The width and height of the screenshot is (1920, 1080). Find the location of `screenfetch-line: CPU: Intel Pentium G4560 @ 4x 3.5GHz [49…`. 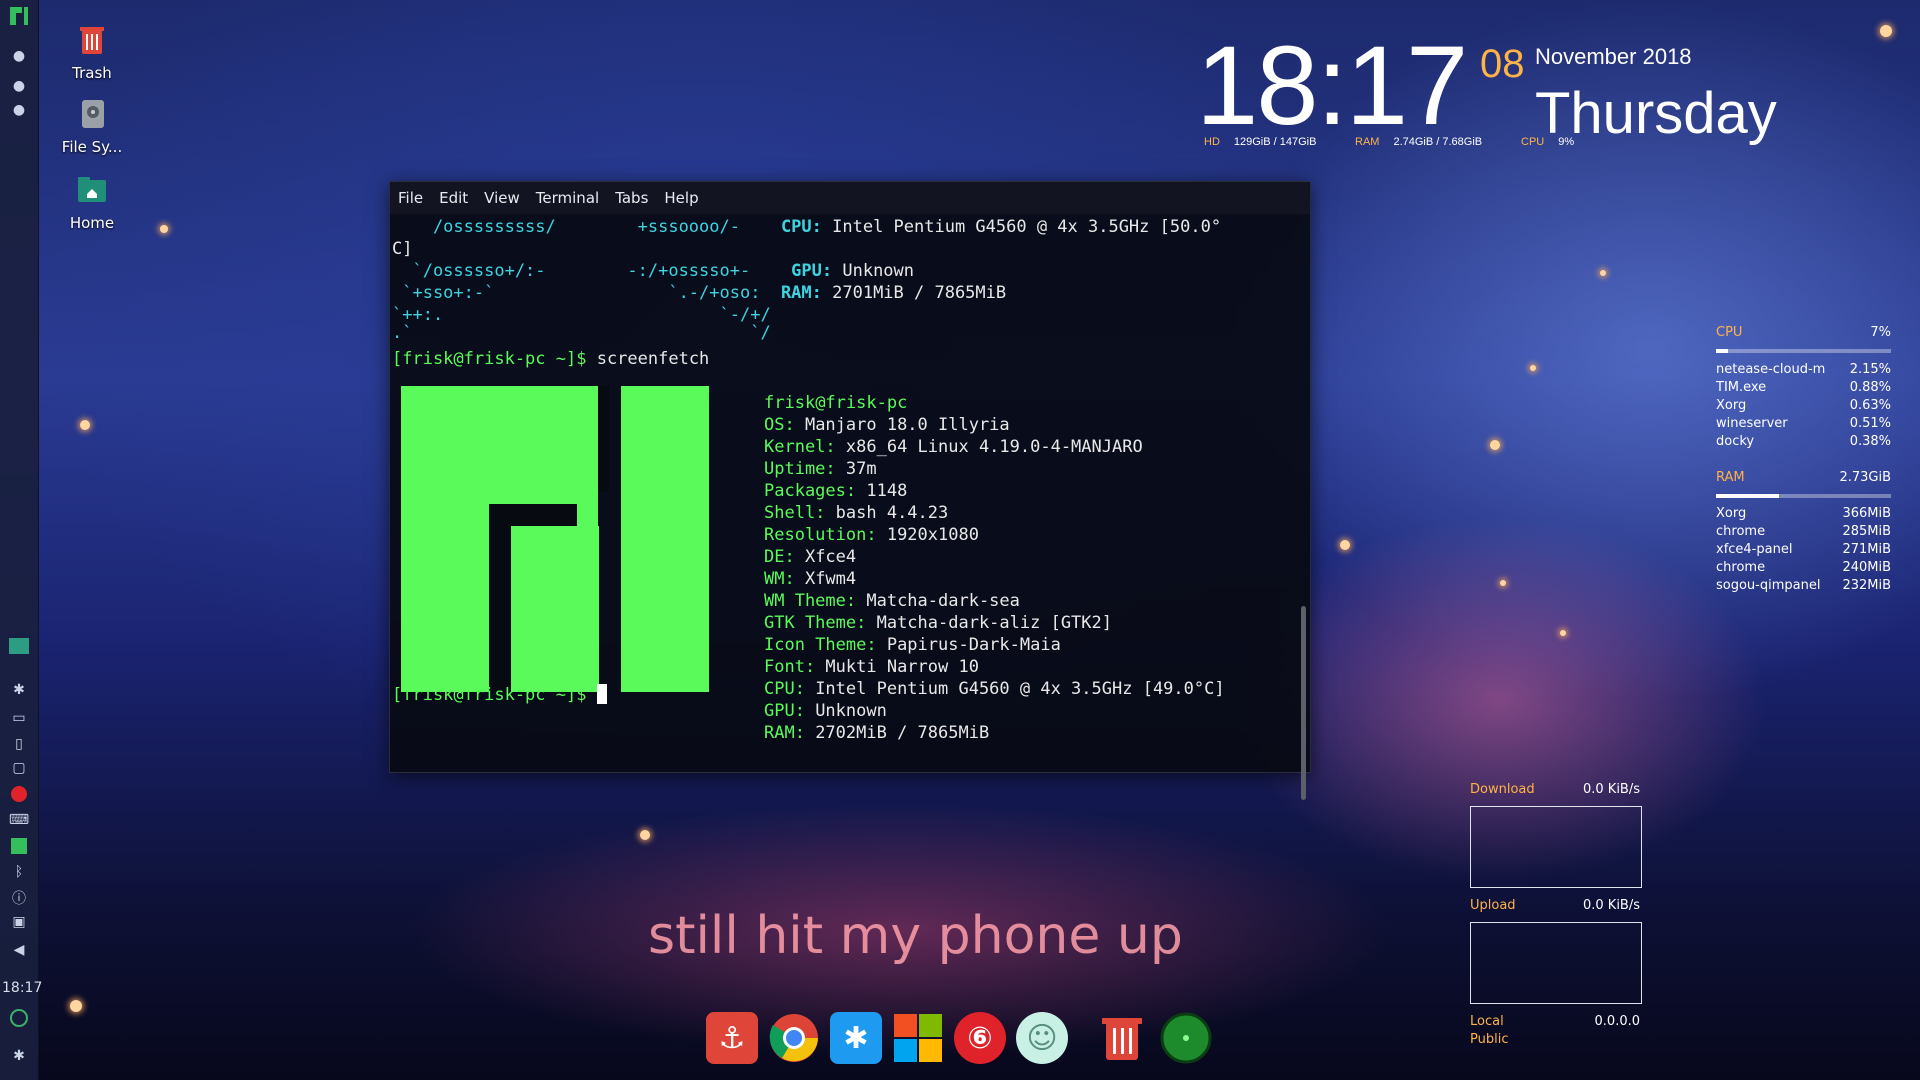

screenfetch-line: CPU: Intel Pentium G4560 @ 4x 3.5GHz [49… is located at coordinates (994, 689).